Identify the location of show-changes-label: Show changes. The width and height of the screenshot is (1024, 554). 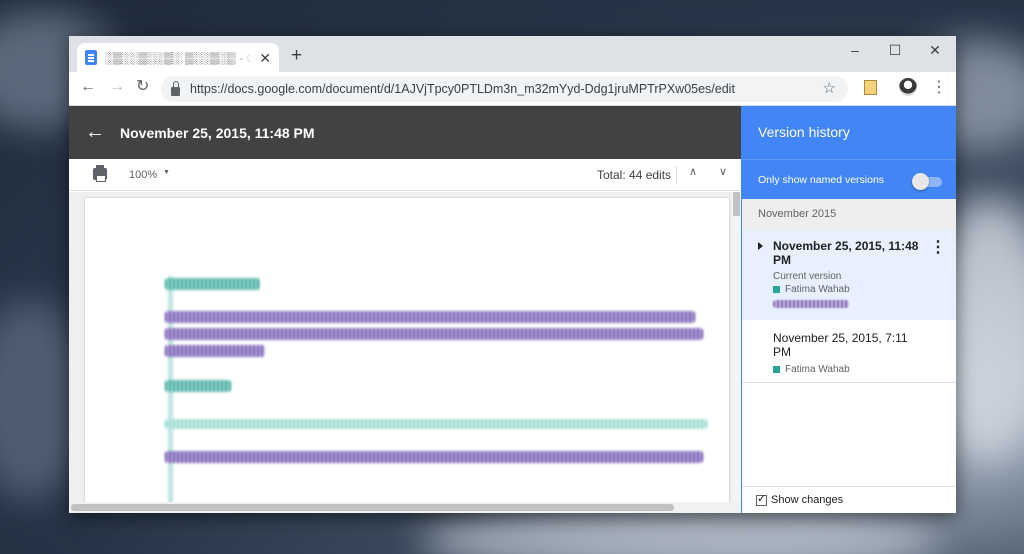
(807, 500).